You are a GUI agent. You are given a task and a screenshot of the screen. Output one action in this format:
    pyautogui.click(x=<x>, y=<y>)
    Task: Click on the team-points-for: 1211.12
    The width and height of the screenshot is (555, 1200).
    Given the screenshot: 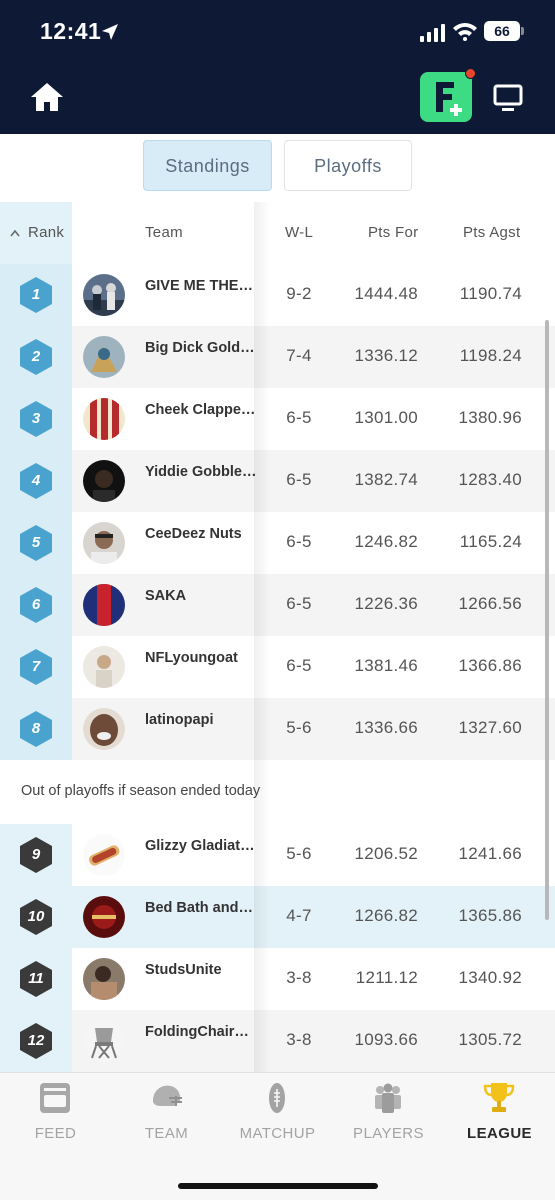 What is the action you would take?
    pyautogui.click(x=386, y=977)
    